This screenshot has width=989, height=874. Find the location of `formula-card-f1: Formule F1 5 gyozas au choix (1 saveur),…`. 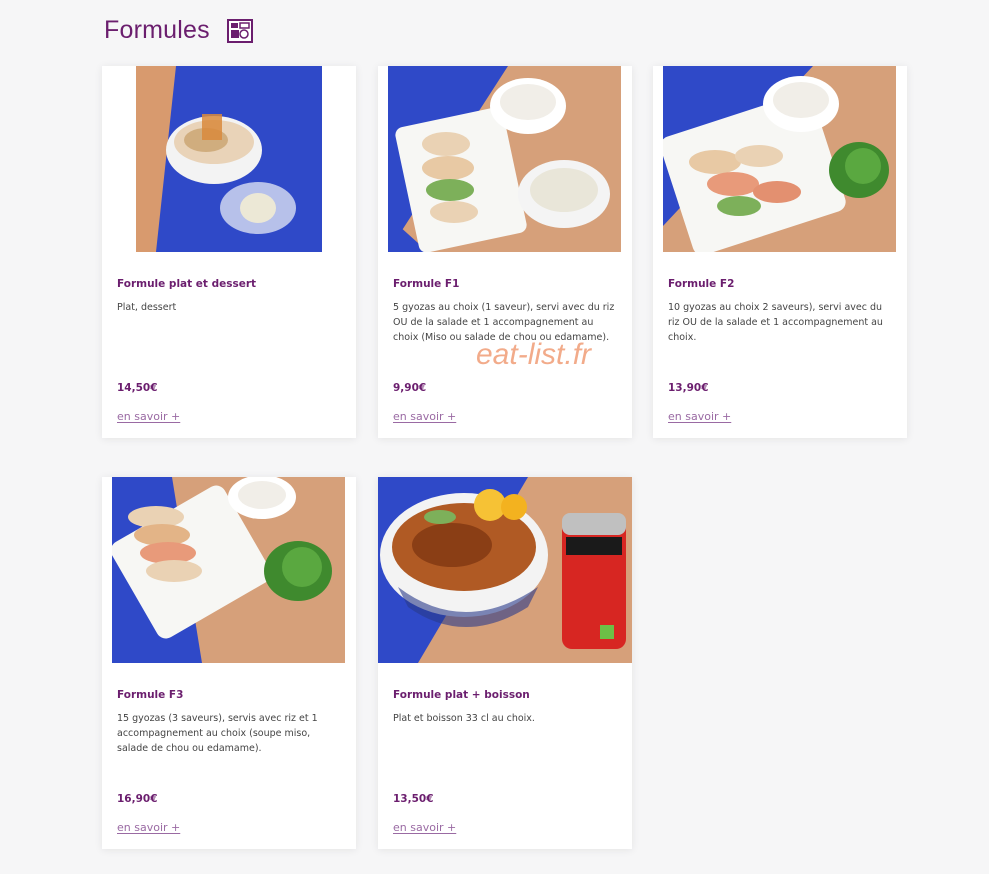

formula-card-f1: Formule F1 5 gyozas au choix (1 saveur),… is located at coordinates (505, 252).